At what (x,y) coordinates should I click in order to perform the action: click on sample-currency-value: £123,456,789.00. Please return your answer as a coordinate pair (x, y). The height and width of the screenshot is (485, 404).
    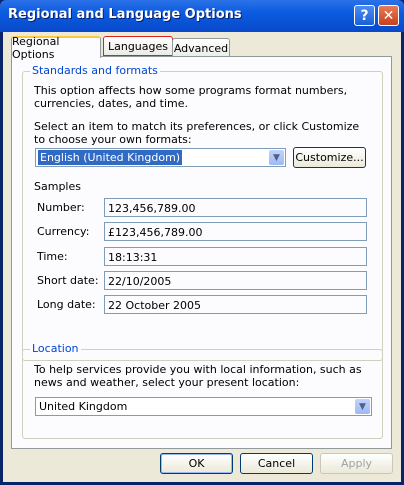
    Looking at the image, I should click on (155, 232).